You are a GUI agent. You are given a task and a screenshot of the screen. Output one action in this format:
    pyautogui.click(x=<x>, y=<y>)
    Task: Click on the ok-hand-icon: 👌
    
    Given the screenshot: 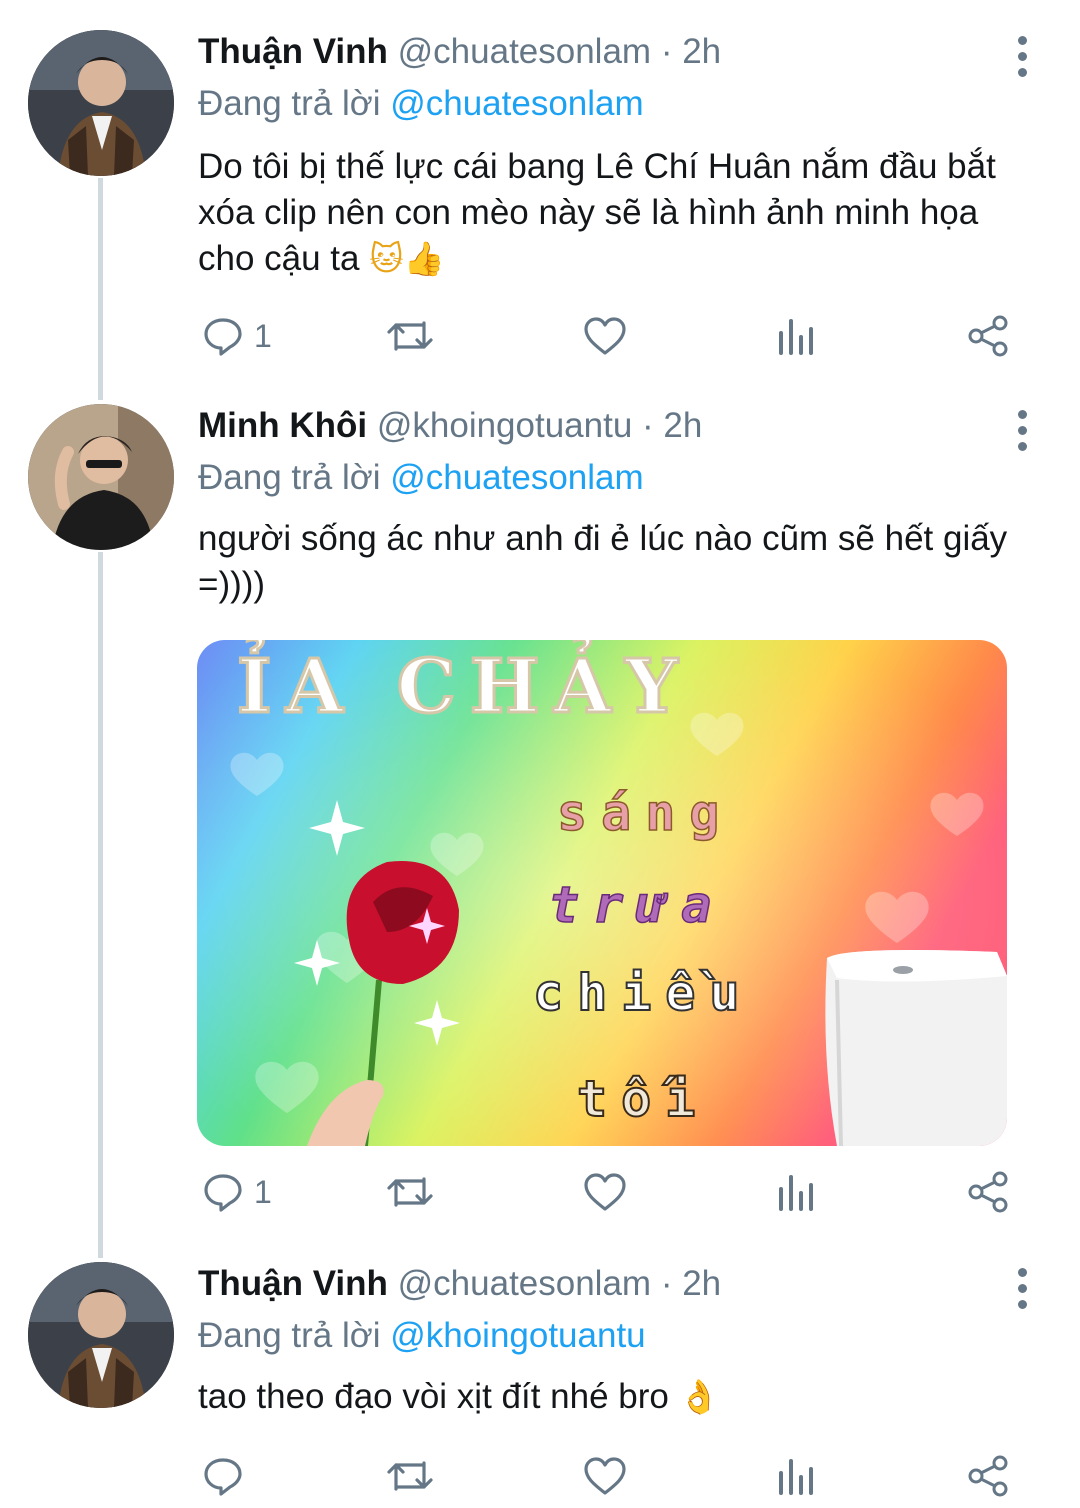 What is the action you would take?
    pyautogui.click(x=699, y=1396)
    